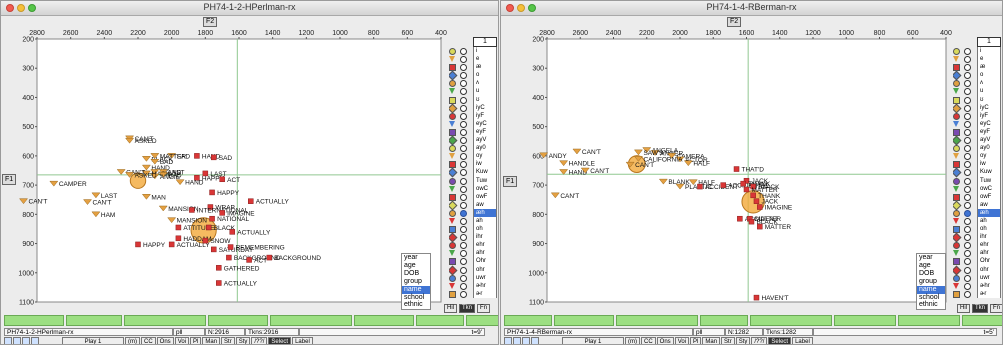 This screenshot has height=345, width=1003. What do you see at coordinates (931, 289) in the screenshot?
I see `sort-option: name` at bounding box center [931, 289].